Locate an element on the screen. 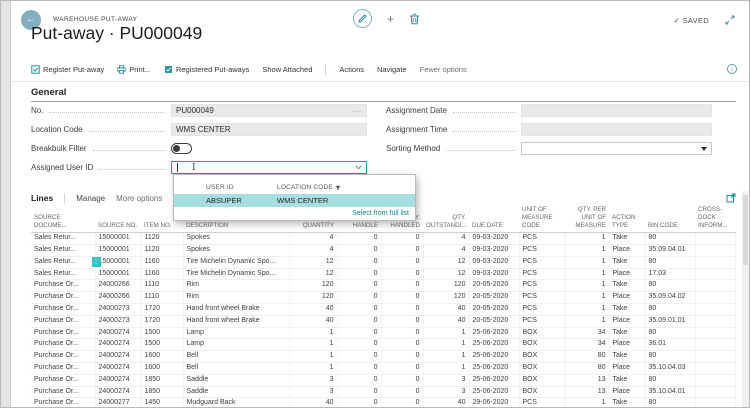 Image resolution: width=750 pixels, height=408 pixels. vertical-scrollbar is located at coordinates (745, 299).